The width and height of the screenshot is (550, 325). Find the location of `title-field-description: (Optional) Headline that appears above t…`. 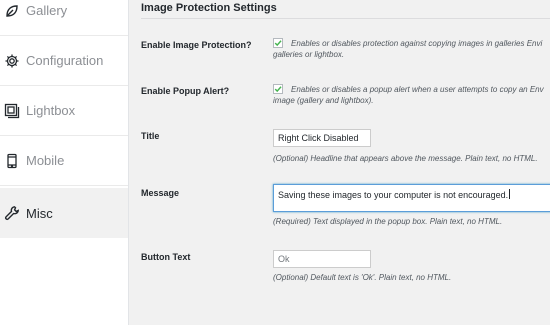

title-field-description: (Optional) Headline that appears above t… is located at coordinates (405, 158).